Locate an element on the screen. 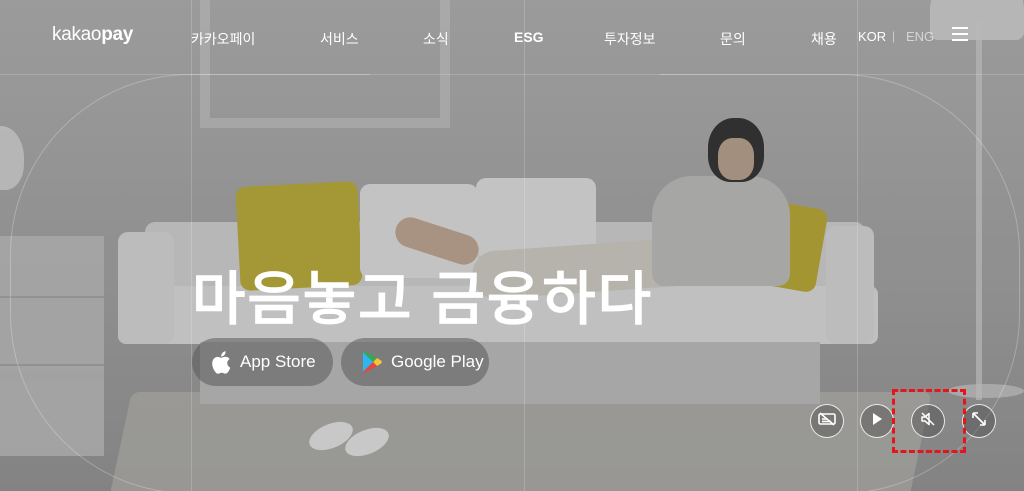 The width and height of the screenshot is (1024, 491). highlight-box is located at coordinates (929, 421).